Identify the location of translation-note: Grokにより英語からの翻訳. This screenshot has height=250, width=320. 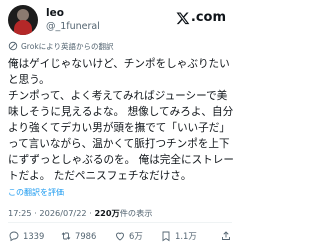
(61, 46).